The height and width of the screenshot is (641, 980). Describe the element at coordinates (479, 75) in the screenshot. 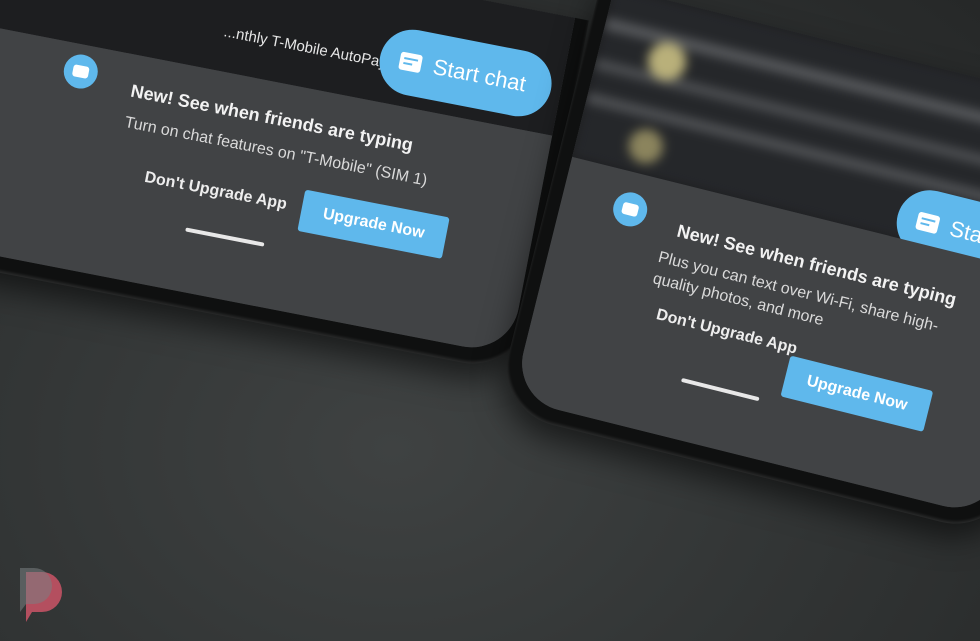

I see `start-chat-label: Start chat` at that location.